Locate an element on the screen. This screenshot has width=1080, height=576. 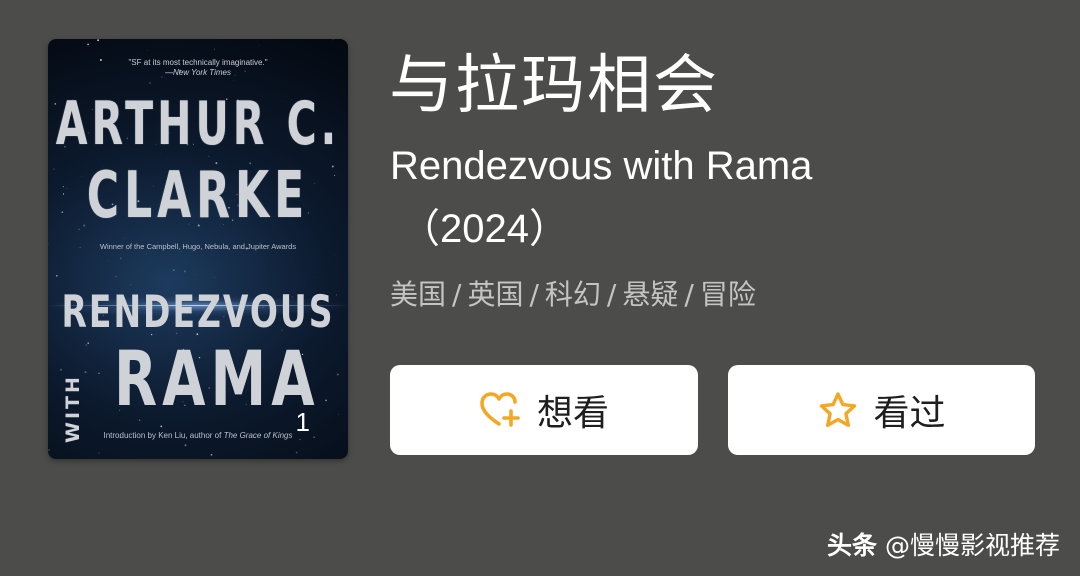
cover-title-line1: RENDEZVOUS is located at coordinates (198, 311).